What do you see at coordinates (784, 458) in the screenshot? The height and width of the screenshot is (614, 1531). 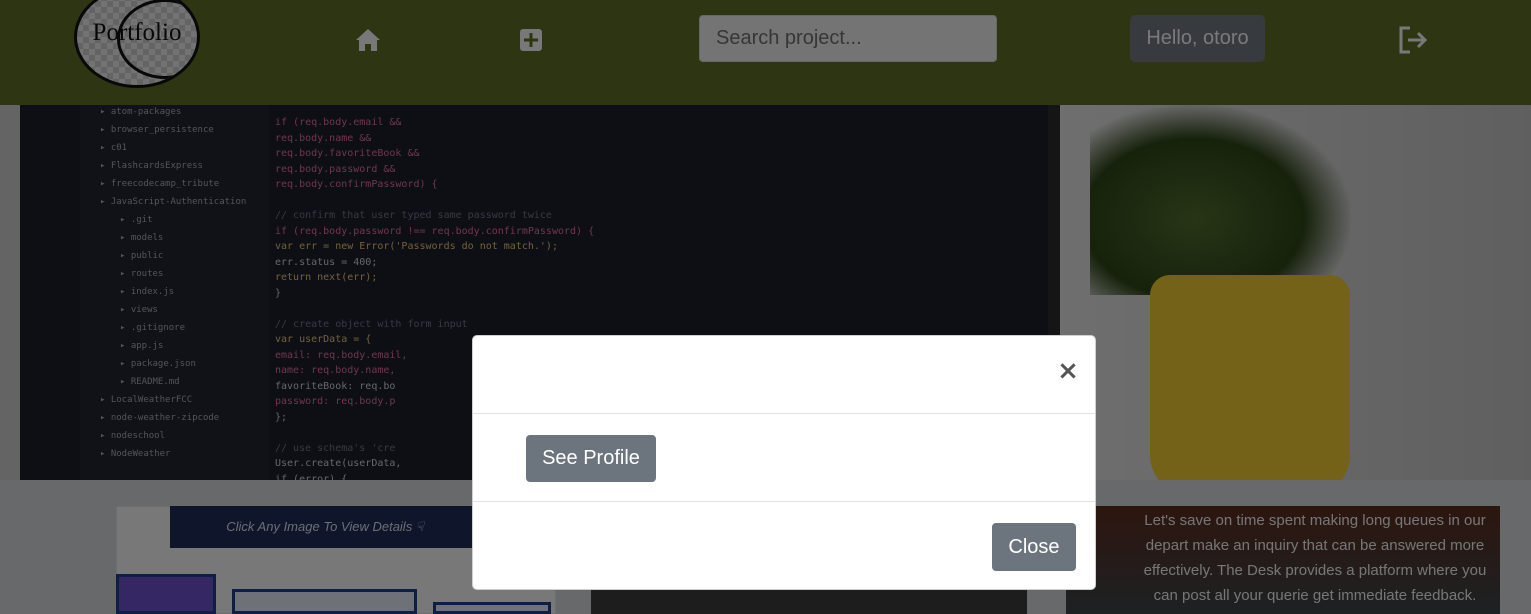 I see `modal-body: See Profile` at bounding box center [784, 458].